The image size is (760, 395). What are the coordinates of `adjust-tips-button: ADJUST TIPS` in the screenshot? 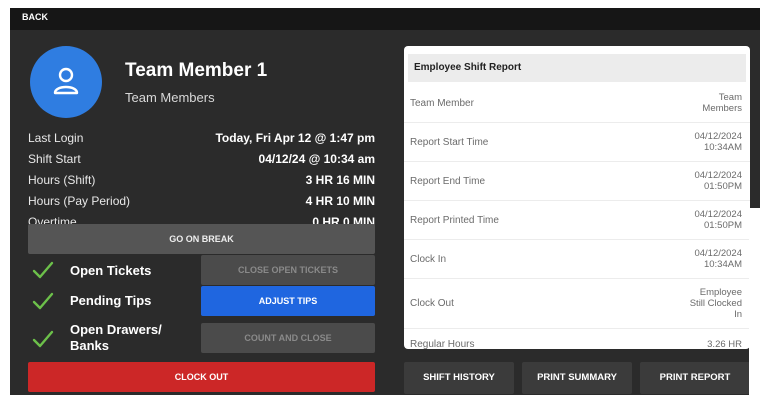 It's located at (288, 301).